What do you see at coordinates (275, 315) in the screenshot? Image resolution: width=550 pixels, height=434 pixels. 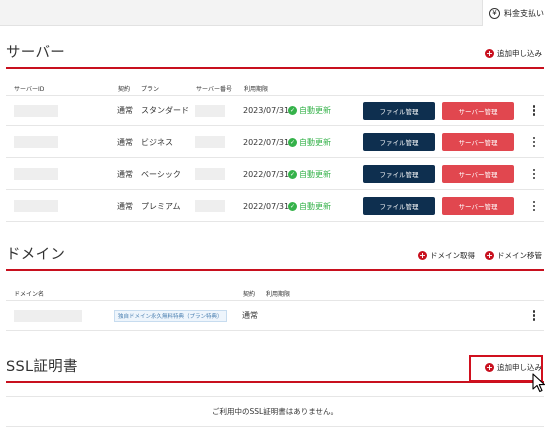 I see `table-row: 独自ドメイン永久無料特典（プラン特典） 通常` at bounding box center [275, 315].